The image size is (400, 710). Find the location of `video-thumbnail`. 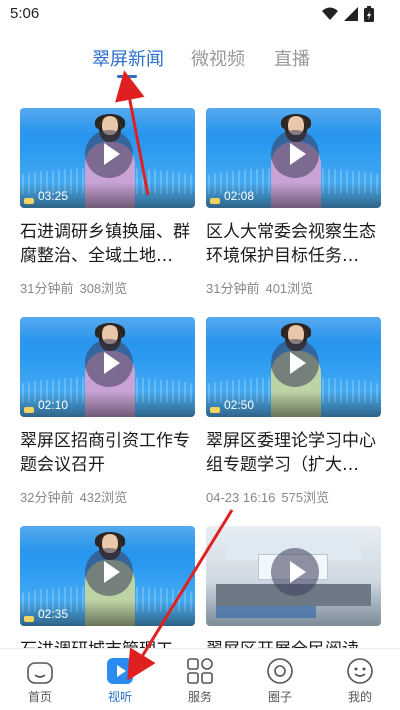

video-thumbnail is located at coordinates (293, 576).